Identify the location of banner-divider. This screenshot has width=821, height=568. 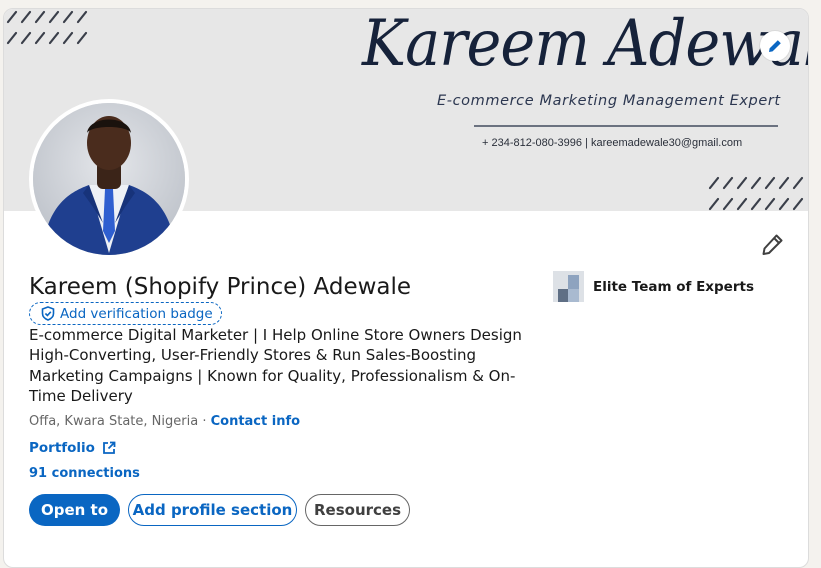
(626, 126).